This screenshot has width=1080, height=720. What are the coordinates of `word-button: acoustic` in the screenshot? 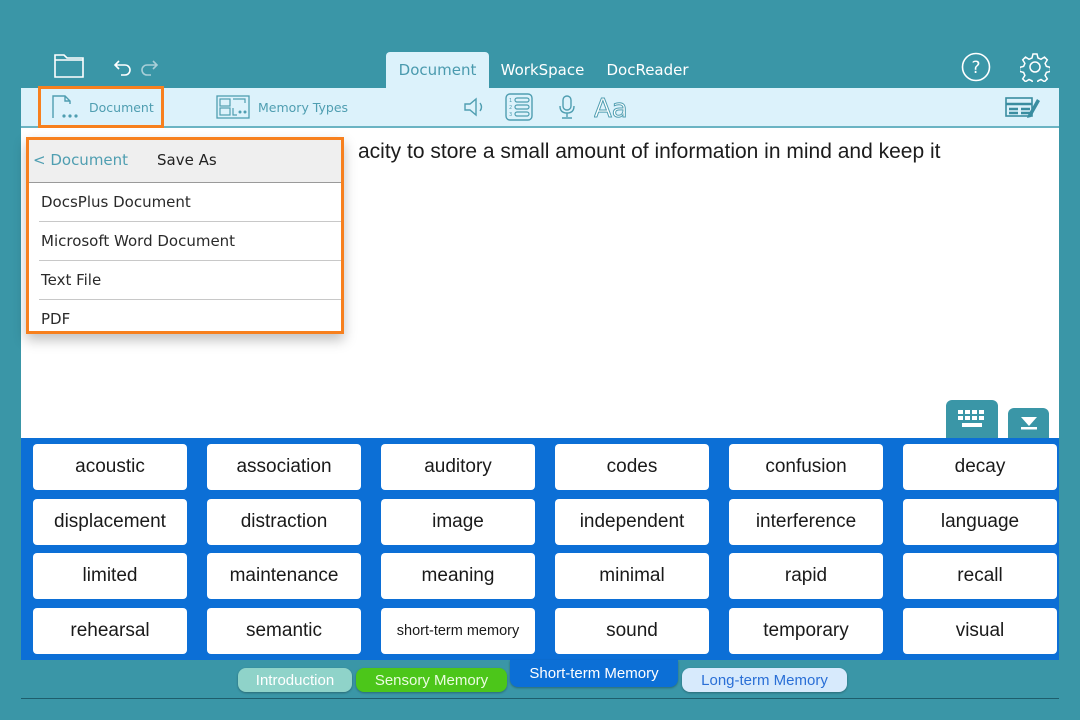 It's located at (110, 467).